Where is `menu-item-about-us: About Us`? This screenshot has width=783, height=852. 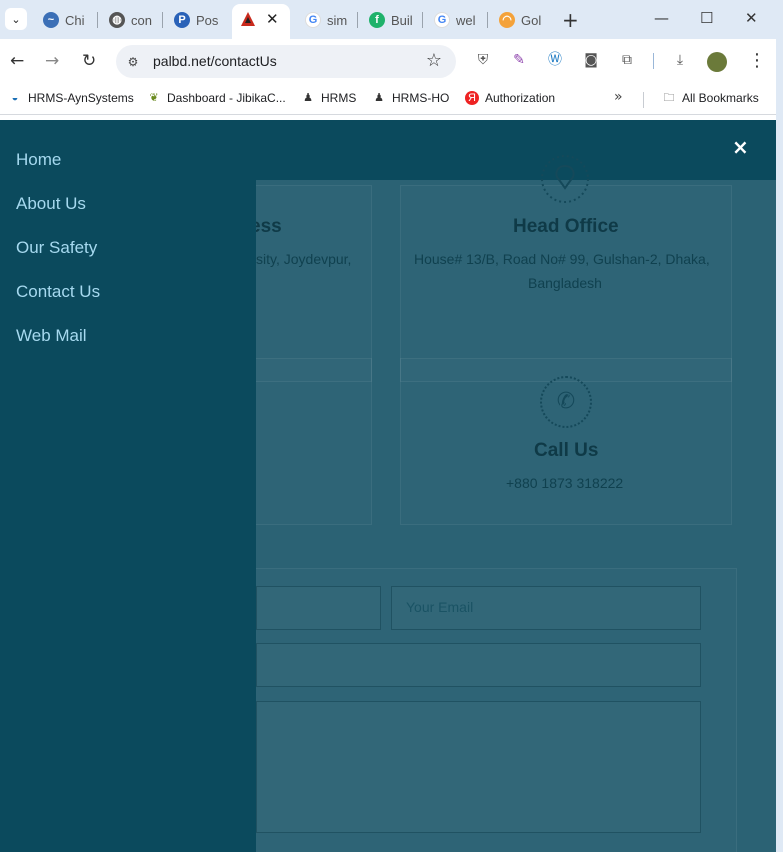
menu-item-about-us: About Us is located at coordinates (51, 204).